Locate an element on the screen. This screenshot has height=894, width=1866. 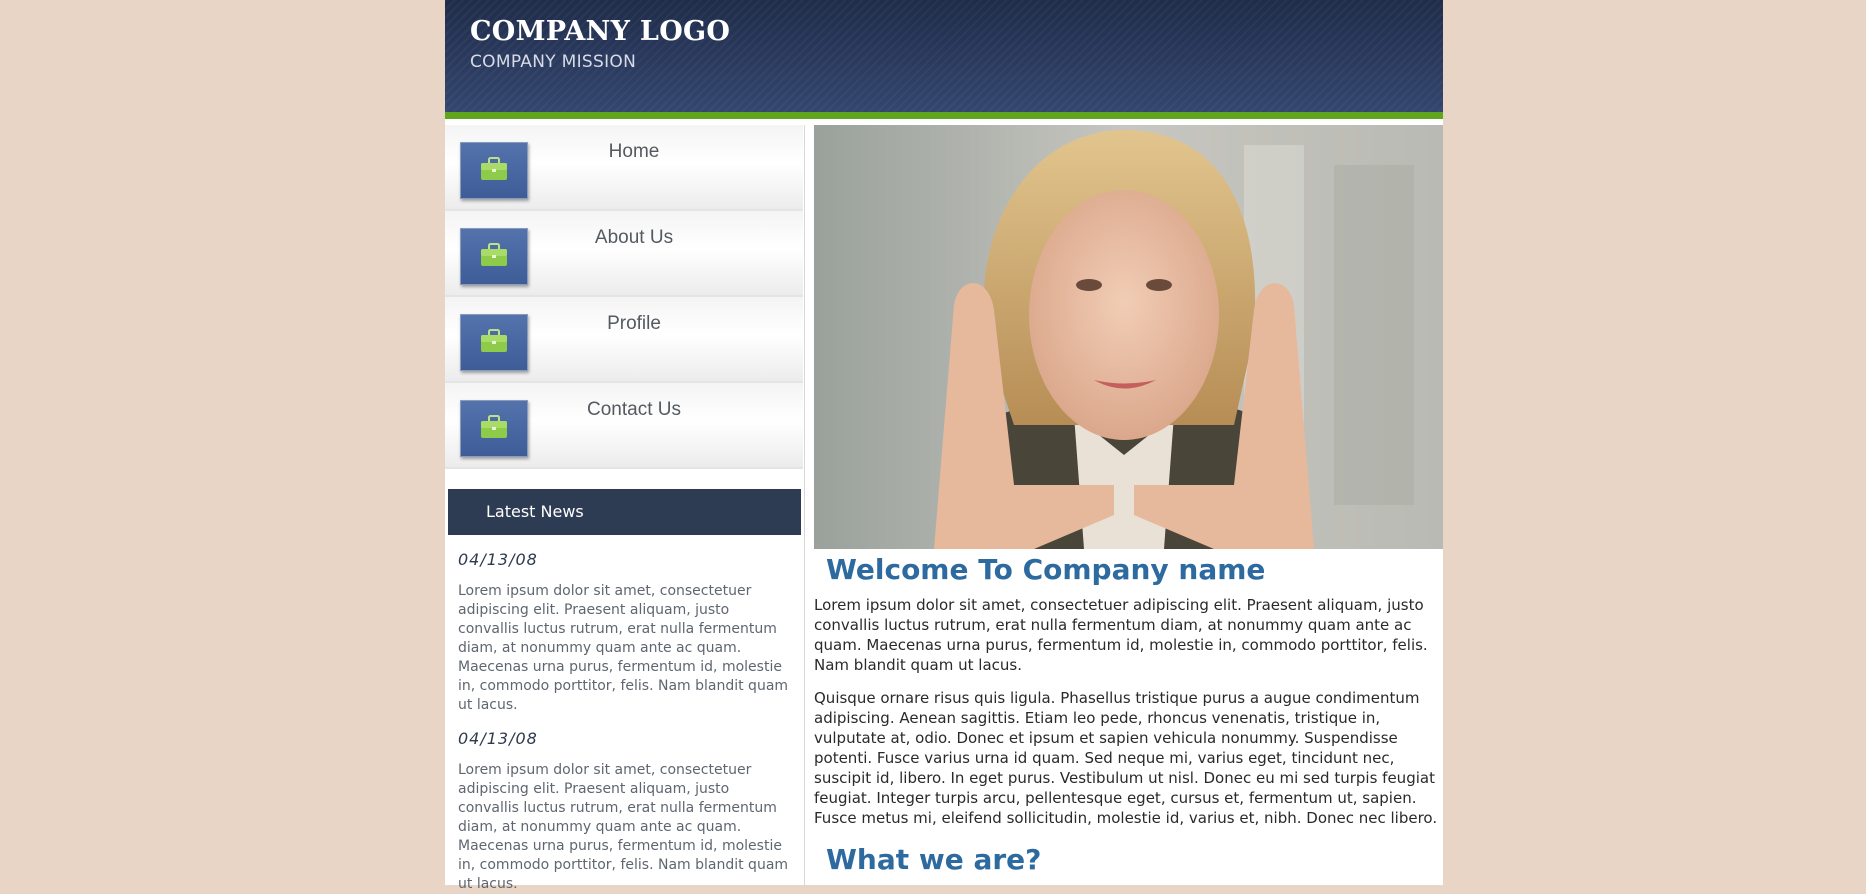
nav-label-contact-us: Contact Us is located at coordinates (634, 409).